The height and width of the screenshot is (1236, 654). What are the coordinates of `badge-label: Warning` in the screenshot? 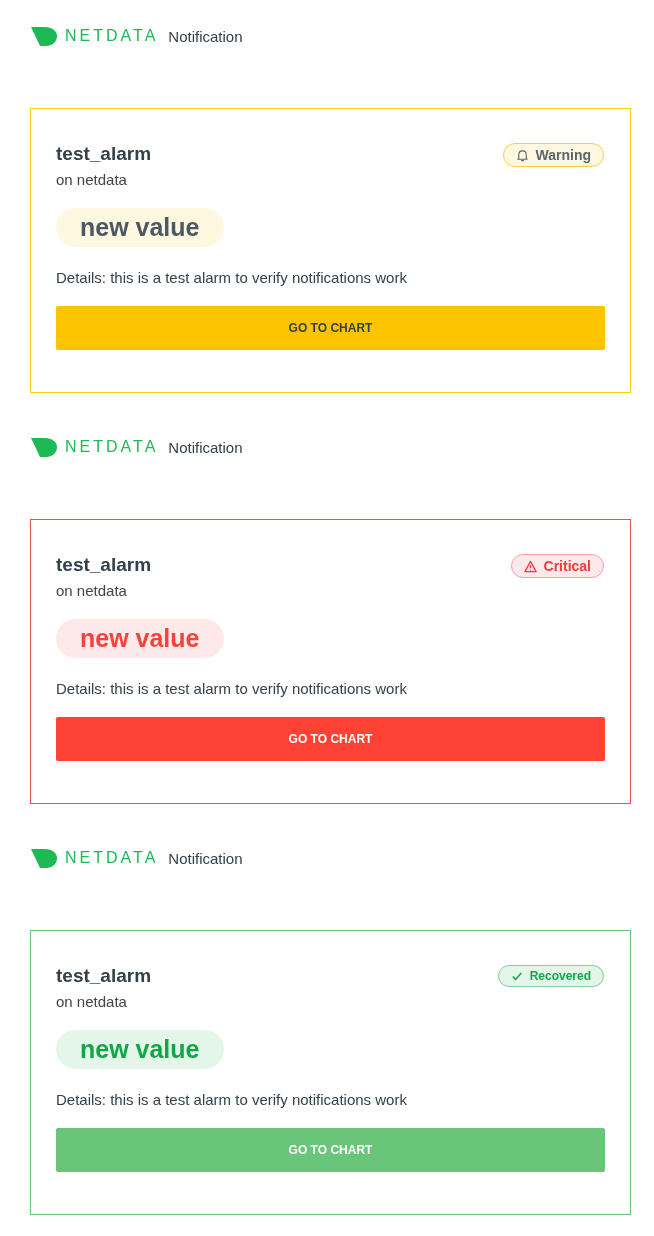 It's located at (563, 155).